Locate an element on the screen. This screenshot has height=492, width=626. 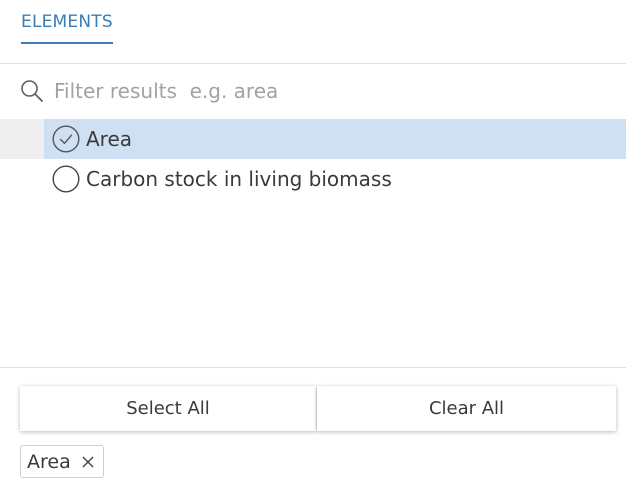
clear-all-button: Clear All is located at coordinates (466, 408).